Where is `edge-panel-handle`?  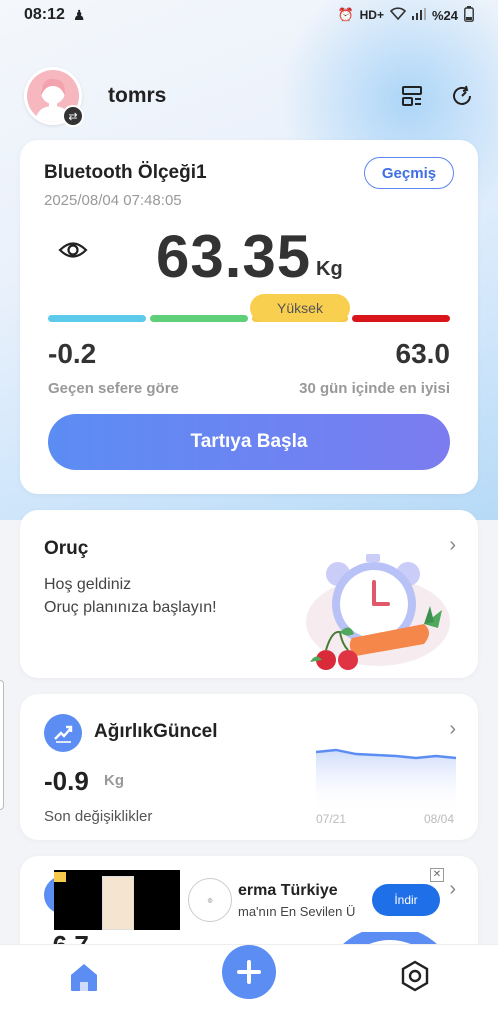
edge-panel-handle is located at coordinates (2, 745).